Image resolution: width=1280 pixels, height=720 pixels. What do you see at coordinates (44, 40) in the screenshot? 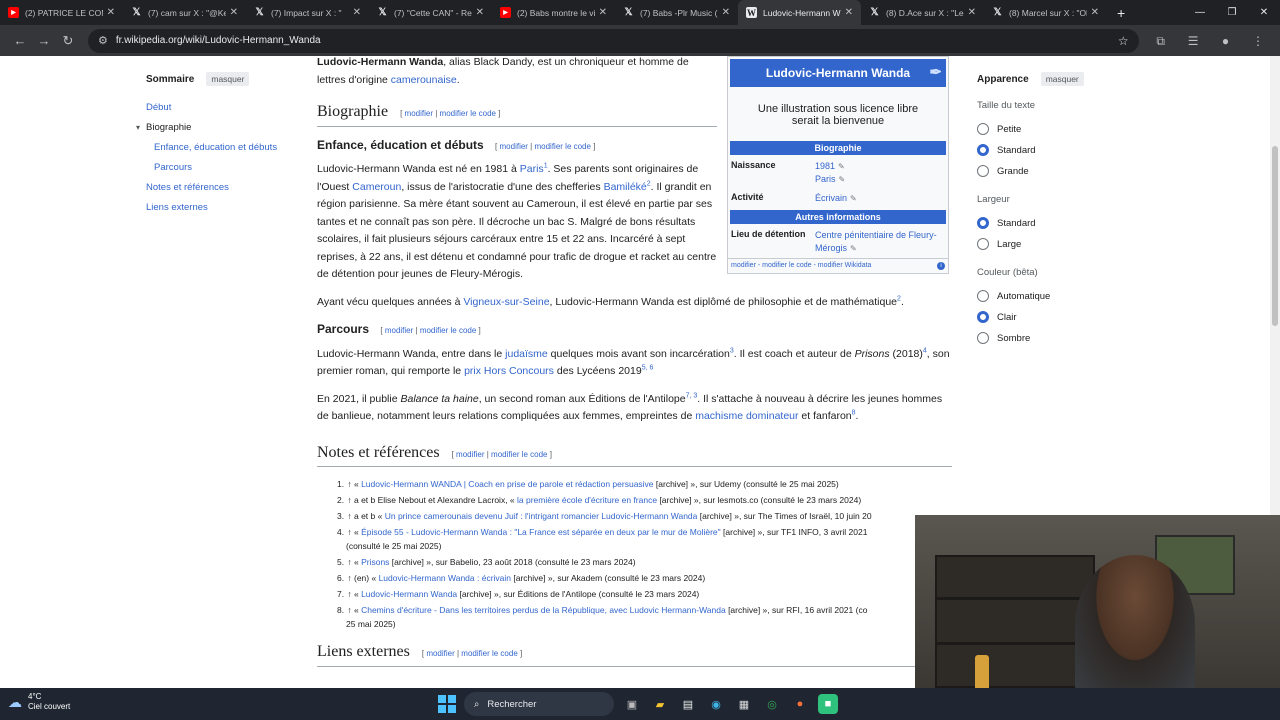
I see `forward-icon: →` at bounding box center [44, 40].